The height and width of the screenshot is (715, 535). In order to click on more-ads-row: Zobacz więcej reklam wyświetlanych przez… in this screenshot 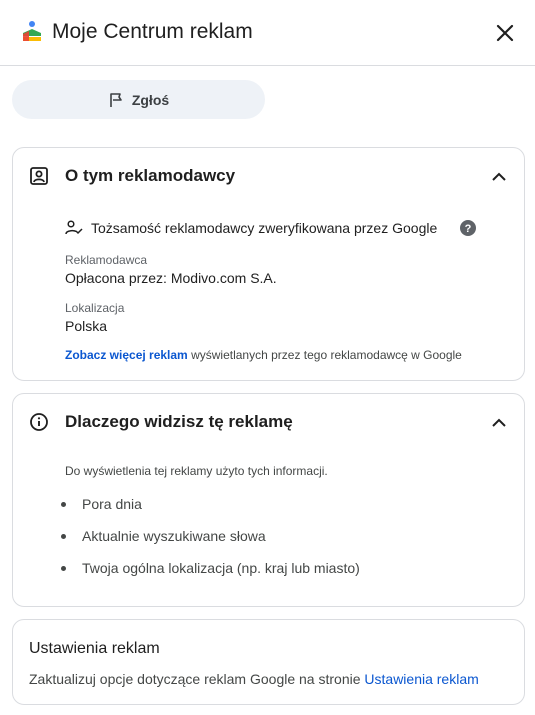, I will do `click(263, 355)`.